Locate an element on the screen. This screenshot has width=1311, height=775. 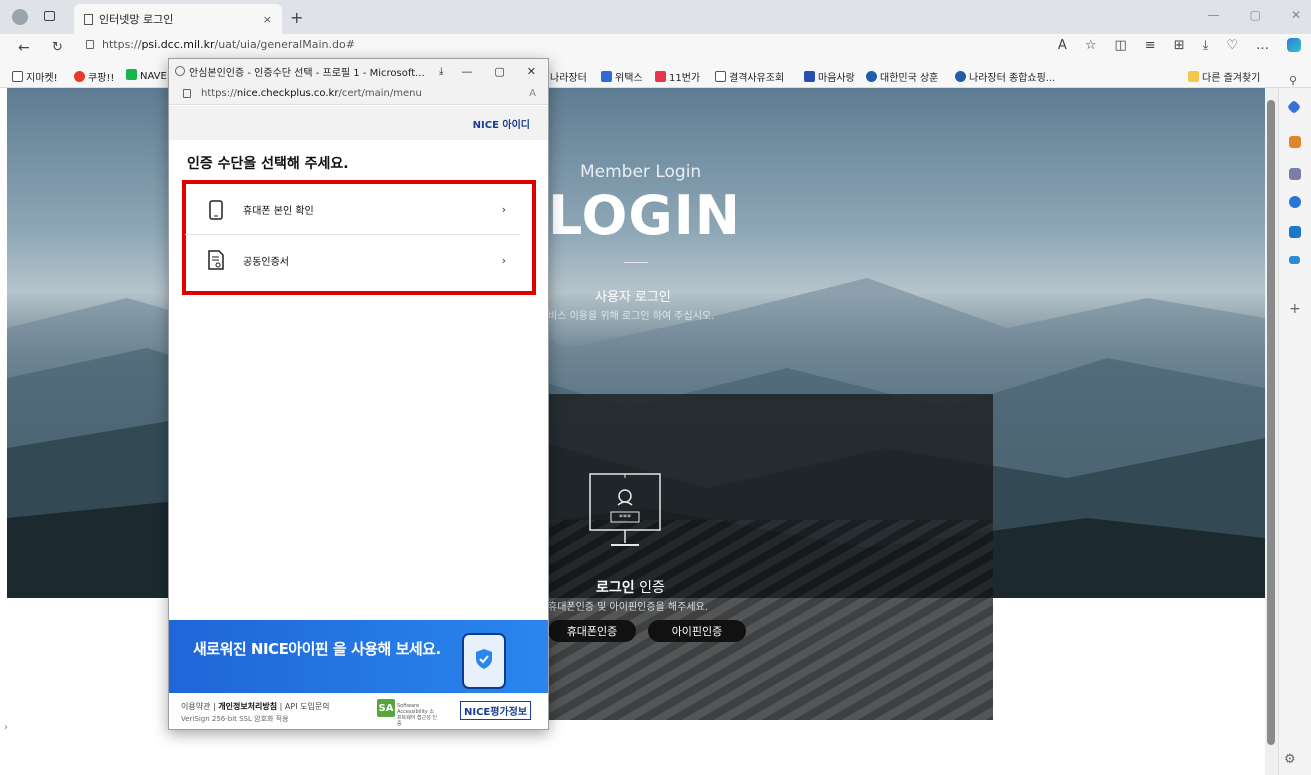
close-window-button: ✕ is located at coordinates (1296, 15).